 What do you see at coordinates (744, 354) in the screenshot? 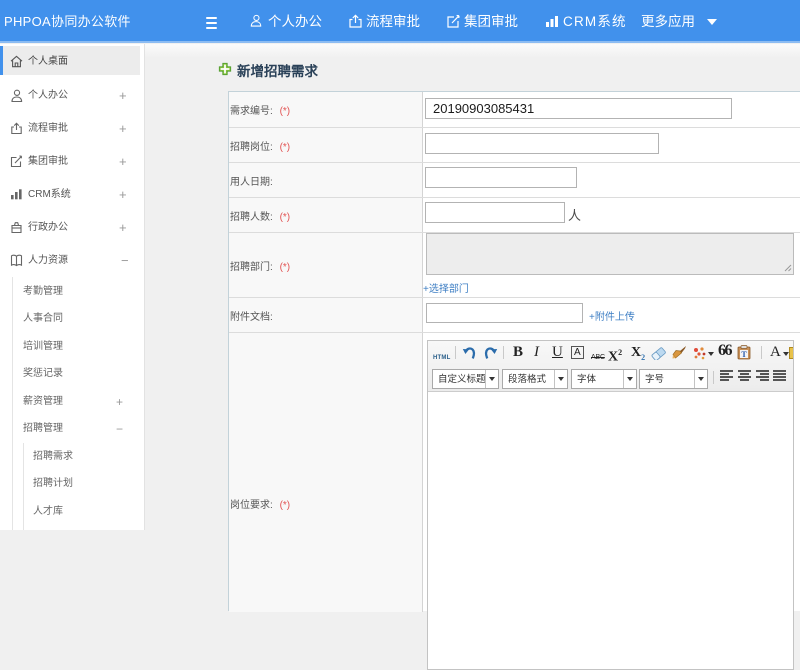
I see `svg-text: T` at bounding box center [744, 354].